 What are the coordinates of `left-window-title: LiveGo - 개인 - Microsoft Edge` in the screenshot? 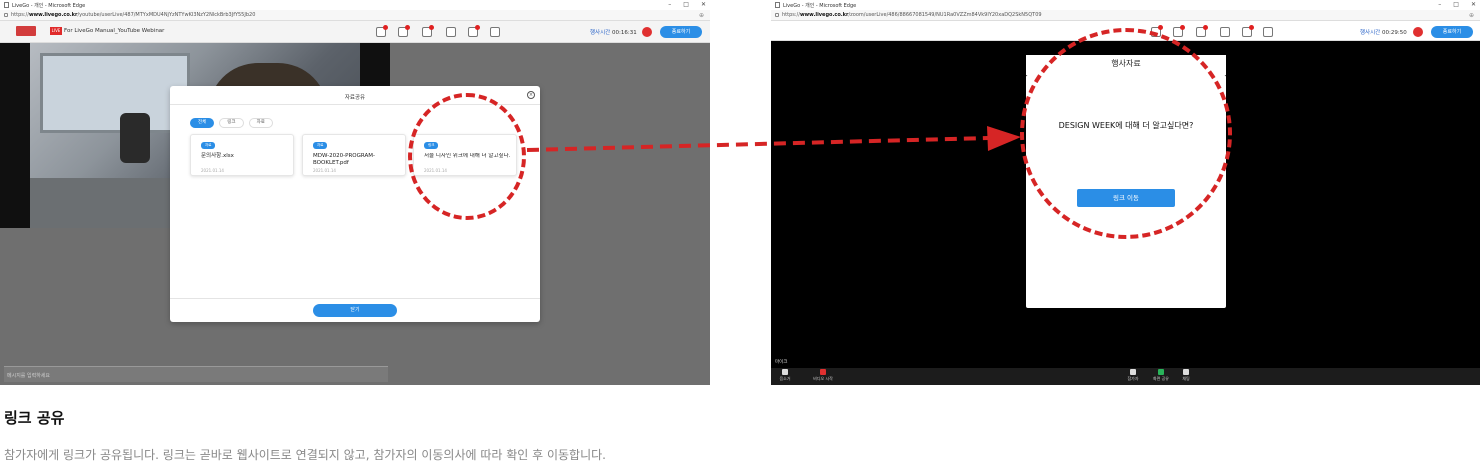 It's located at (49, 5).